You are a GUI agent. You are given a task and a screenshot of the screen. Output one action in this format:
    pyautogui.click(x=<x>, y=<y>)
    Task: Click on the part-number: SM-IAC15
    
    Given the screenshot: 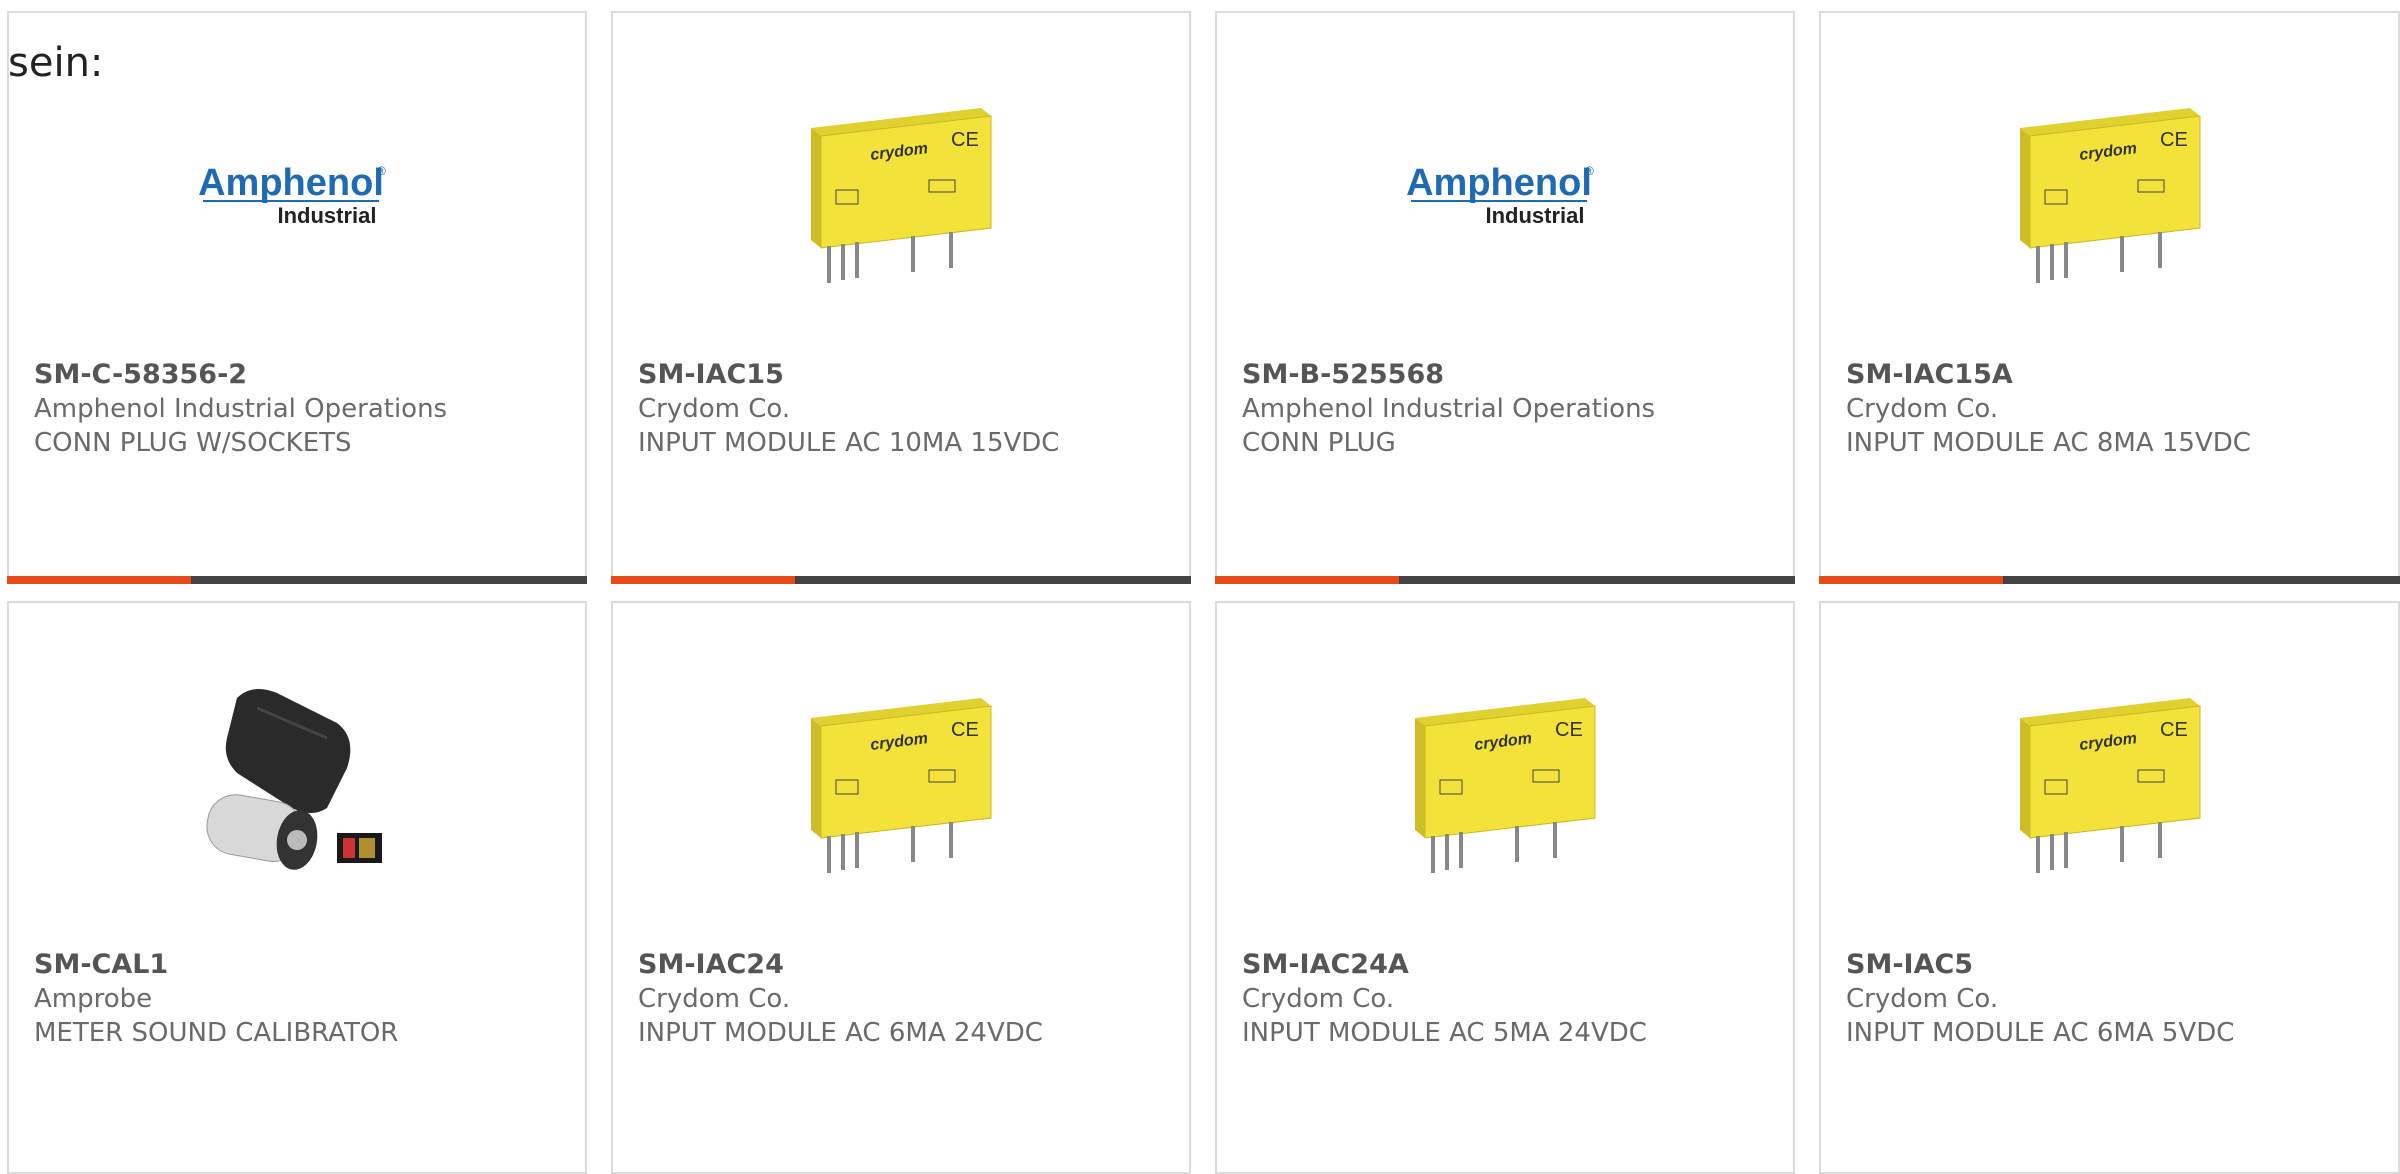 What is the action you would take?
    pyautogui.click(x=903, y=375)
    